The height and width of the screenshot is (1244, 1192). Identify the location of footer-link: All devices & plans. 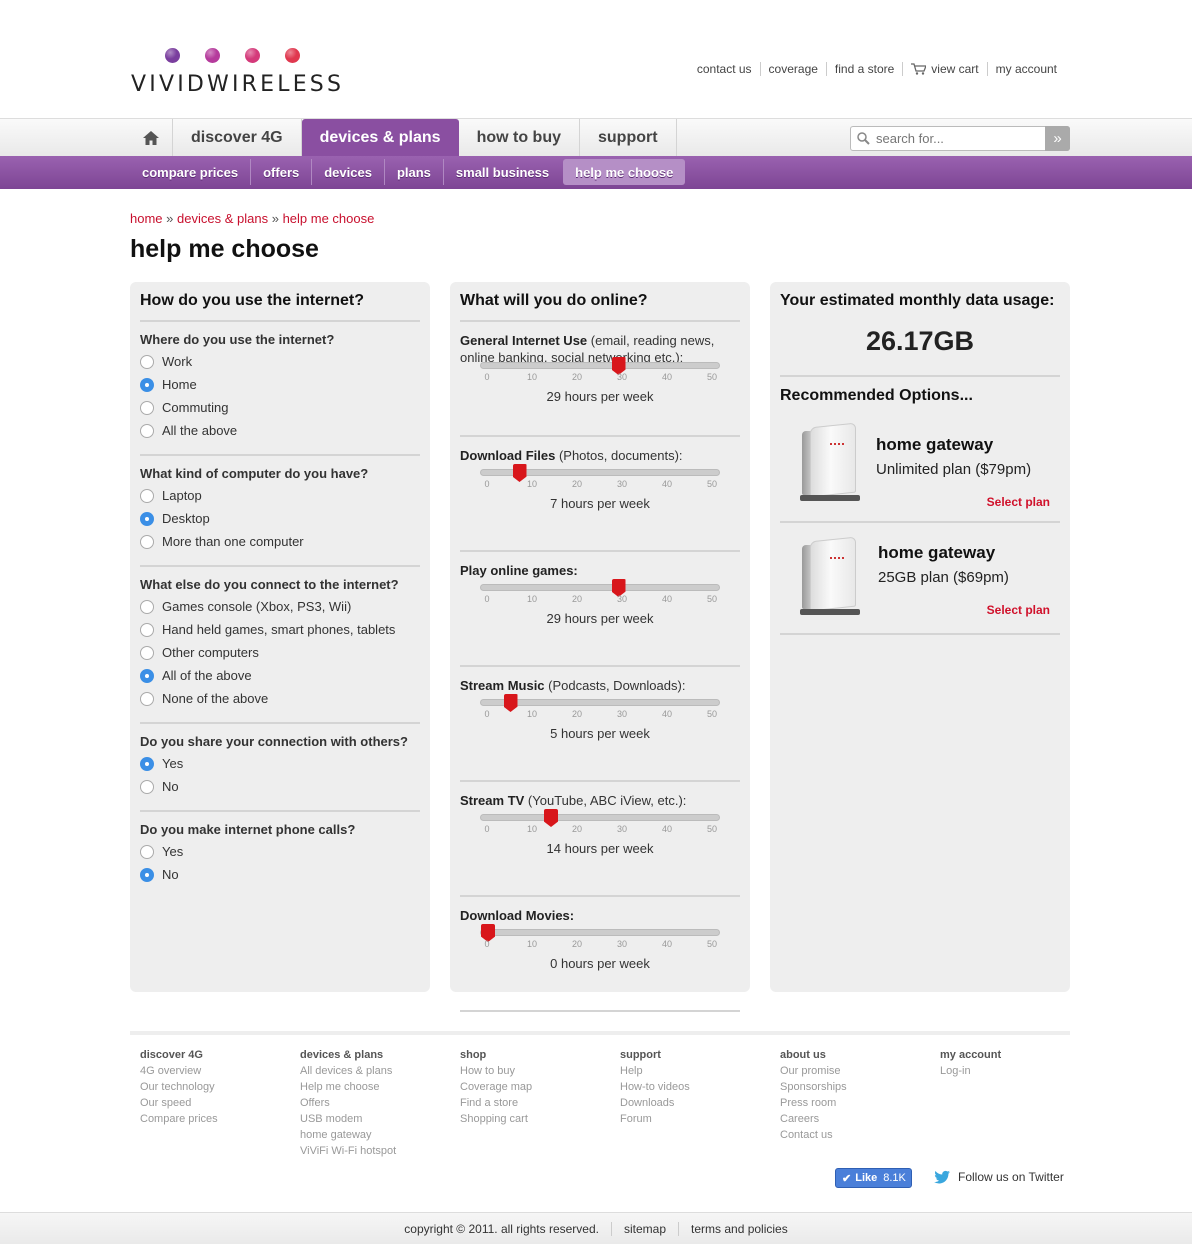
(348, 1071).